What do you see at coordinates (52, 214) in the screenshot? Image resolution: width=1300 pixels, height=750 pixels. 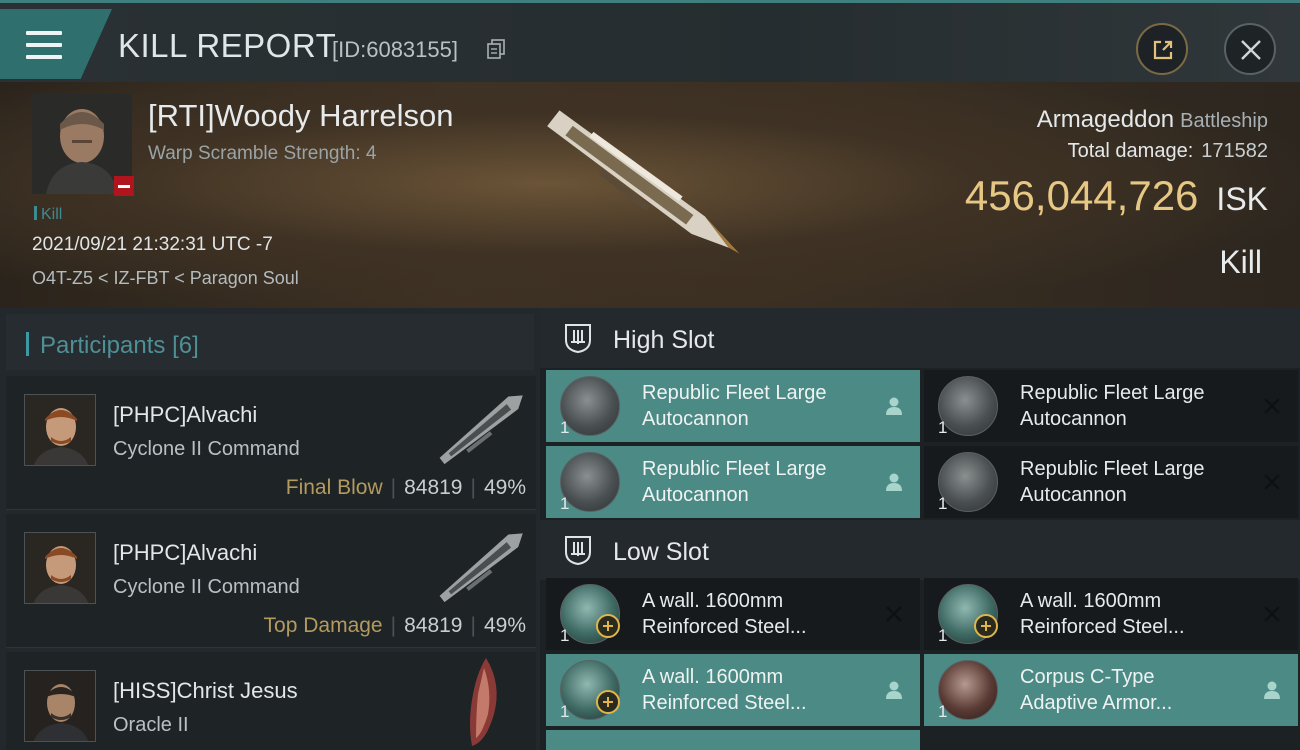 I see `kill-tag-label: Kill` at bounding box center [52, 214].